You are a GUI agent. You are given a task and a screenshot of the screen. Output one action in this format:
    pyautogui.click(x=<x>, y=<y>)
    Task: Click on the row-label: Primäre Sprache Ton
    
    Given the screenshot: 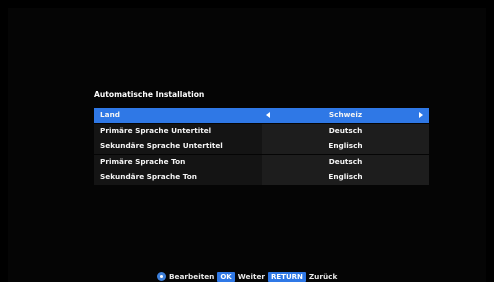 What is the action you would take?
    pyautogui.click(x=143, y=161)
    